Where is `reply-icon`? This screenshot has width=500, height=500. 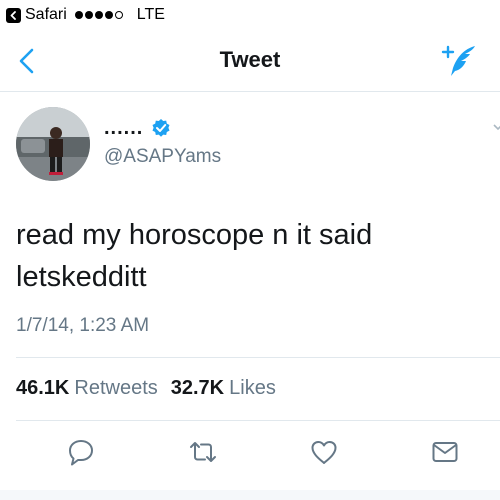 reply-icon is located at coordinates (81, 453).